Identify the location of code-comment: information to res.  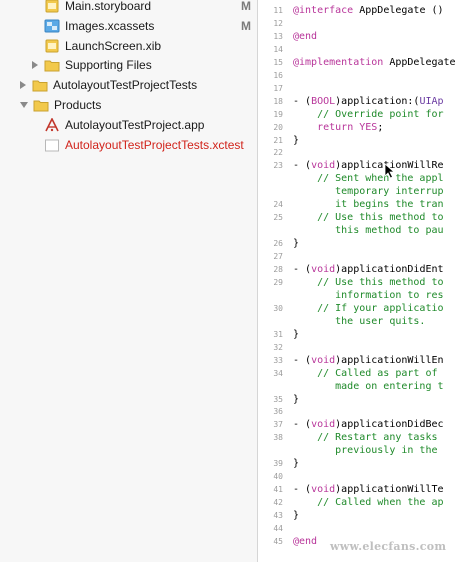
(368, 295).